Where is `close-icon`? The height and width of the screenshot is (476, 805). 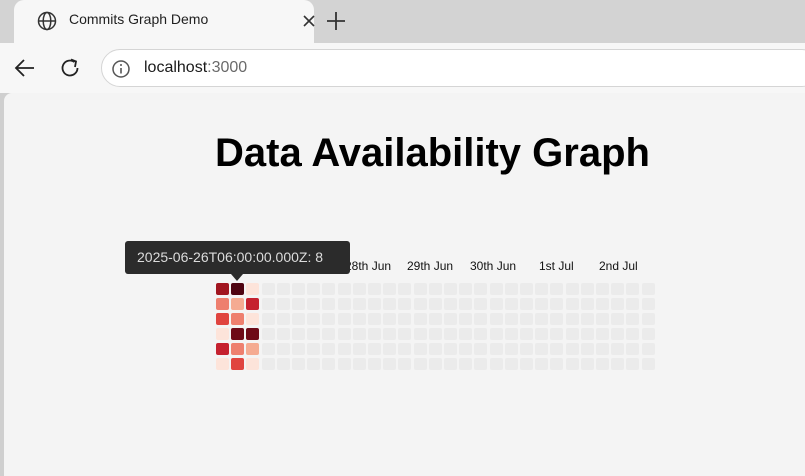
close-icon is located at coordinates (309, 21).